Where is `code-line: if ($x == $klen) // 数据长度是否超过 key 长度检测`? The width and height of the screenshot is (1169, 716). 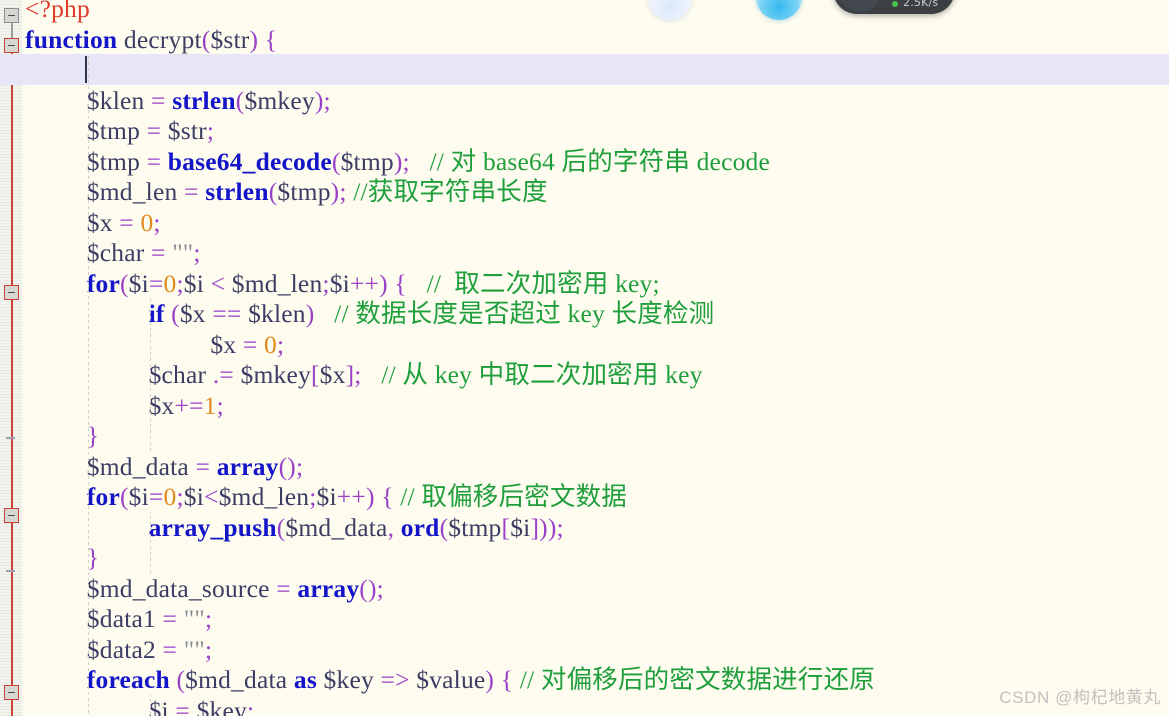
code-line: if ($x == $klen) // 数据长度是否超过 key 长度检测 is located at coordinates (432, 313).